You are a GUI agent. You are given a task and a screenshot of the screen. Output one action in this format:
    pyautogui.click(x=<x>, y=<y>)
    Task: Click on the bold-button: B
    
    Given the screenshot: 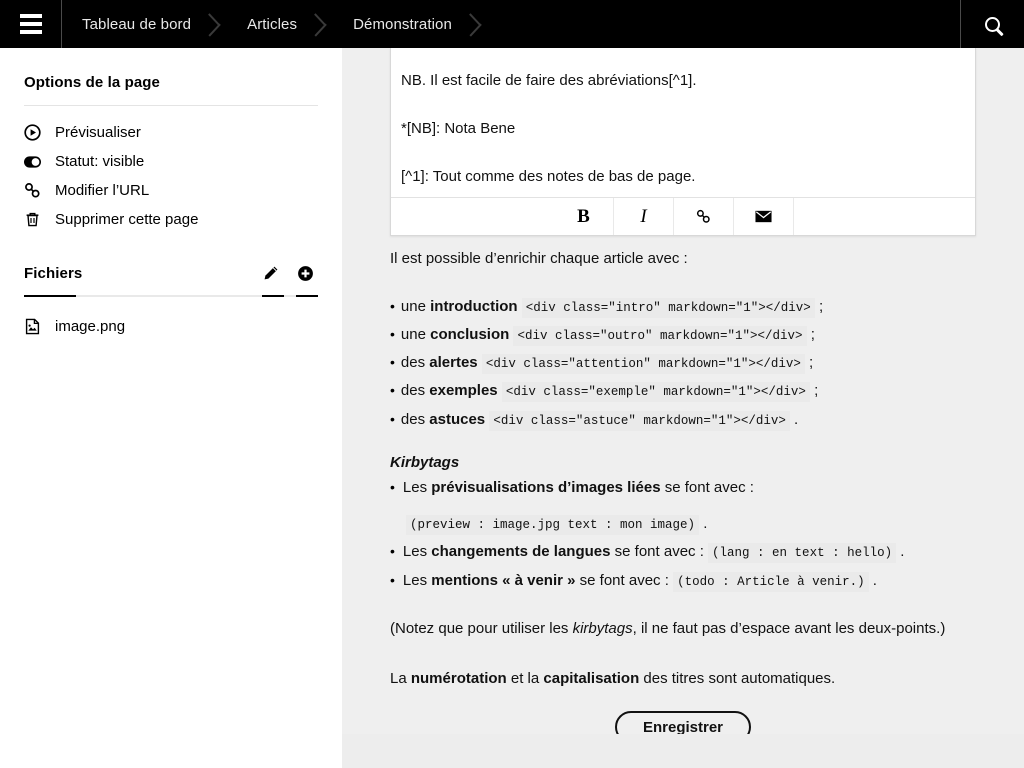 What is the action you would take?
    pyautogui.click(x=584, y=216)
    